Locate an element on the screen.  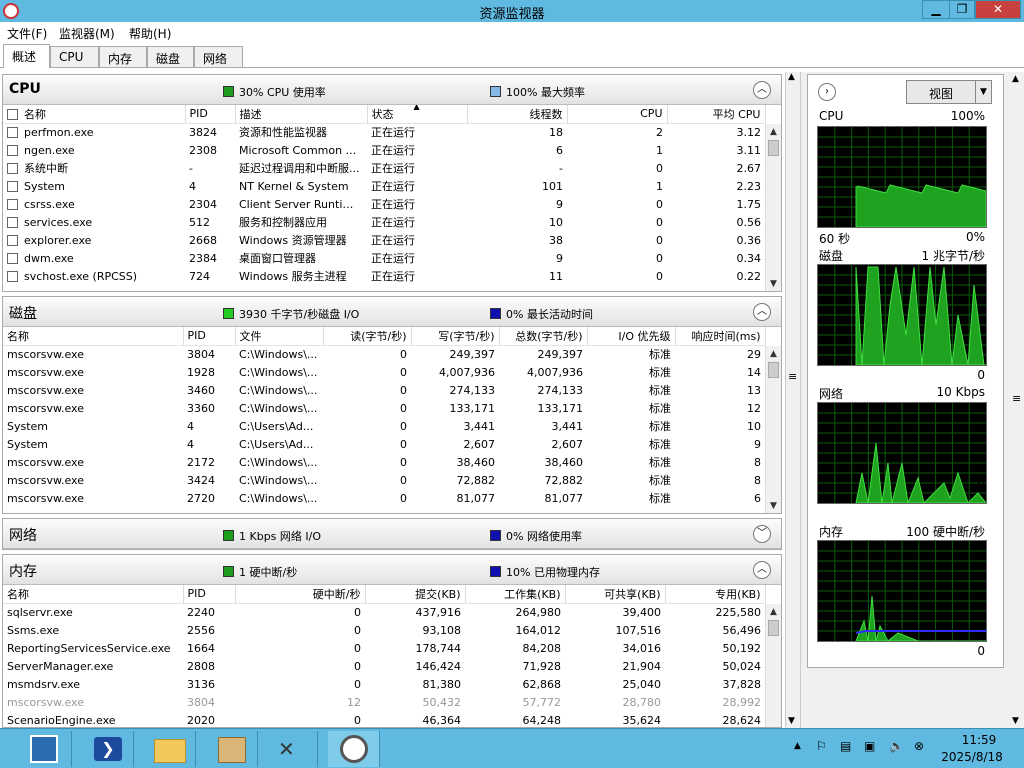
network-icon: ▣ is located at coordinates (869, 746).